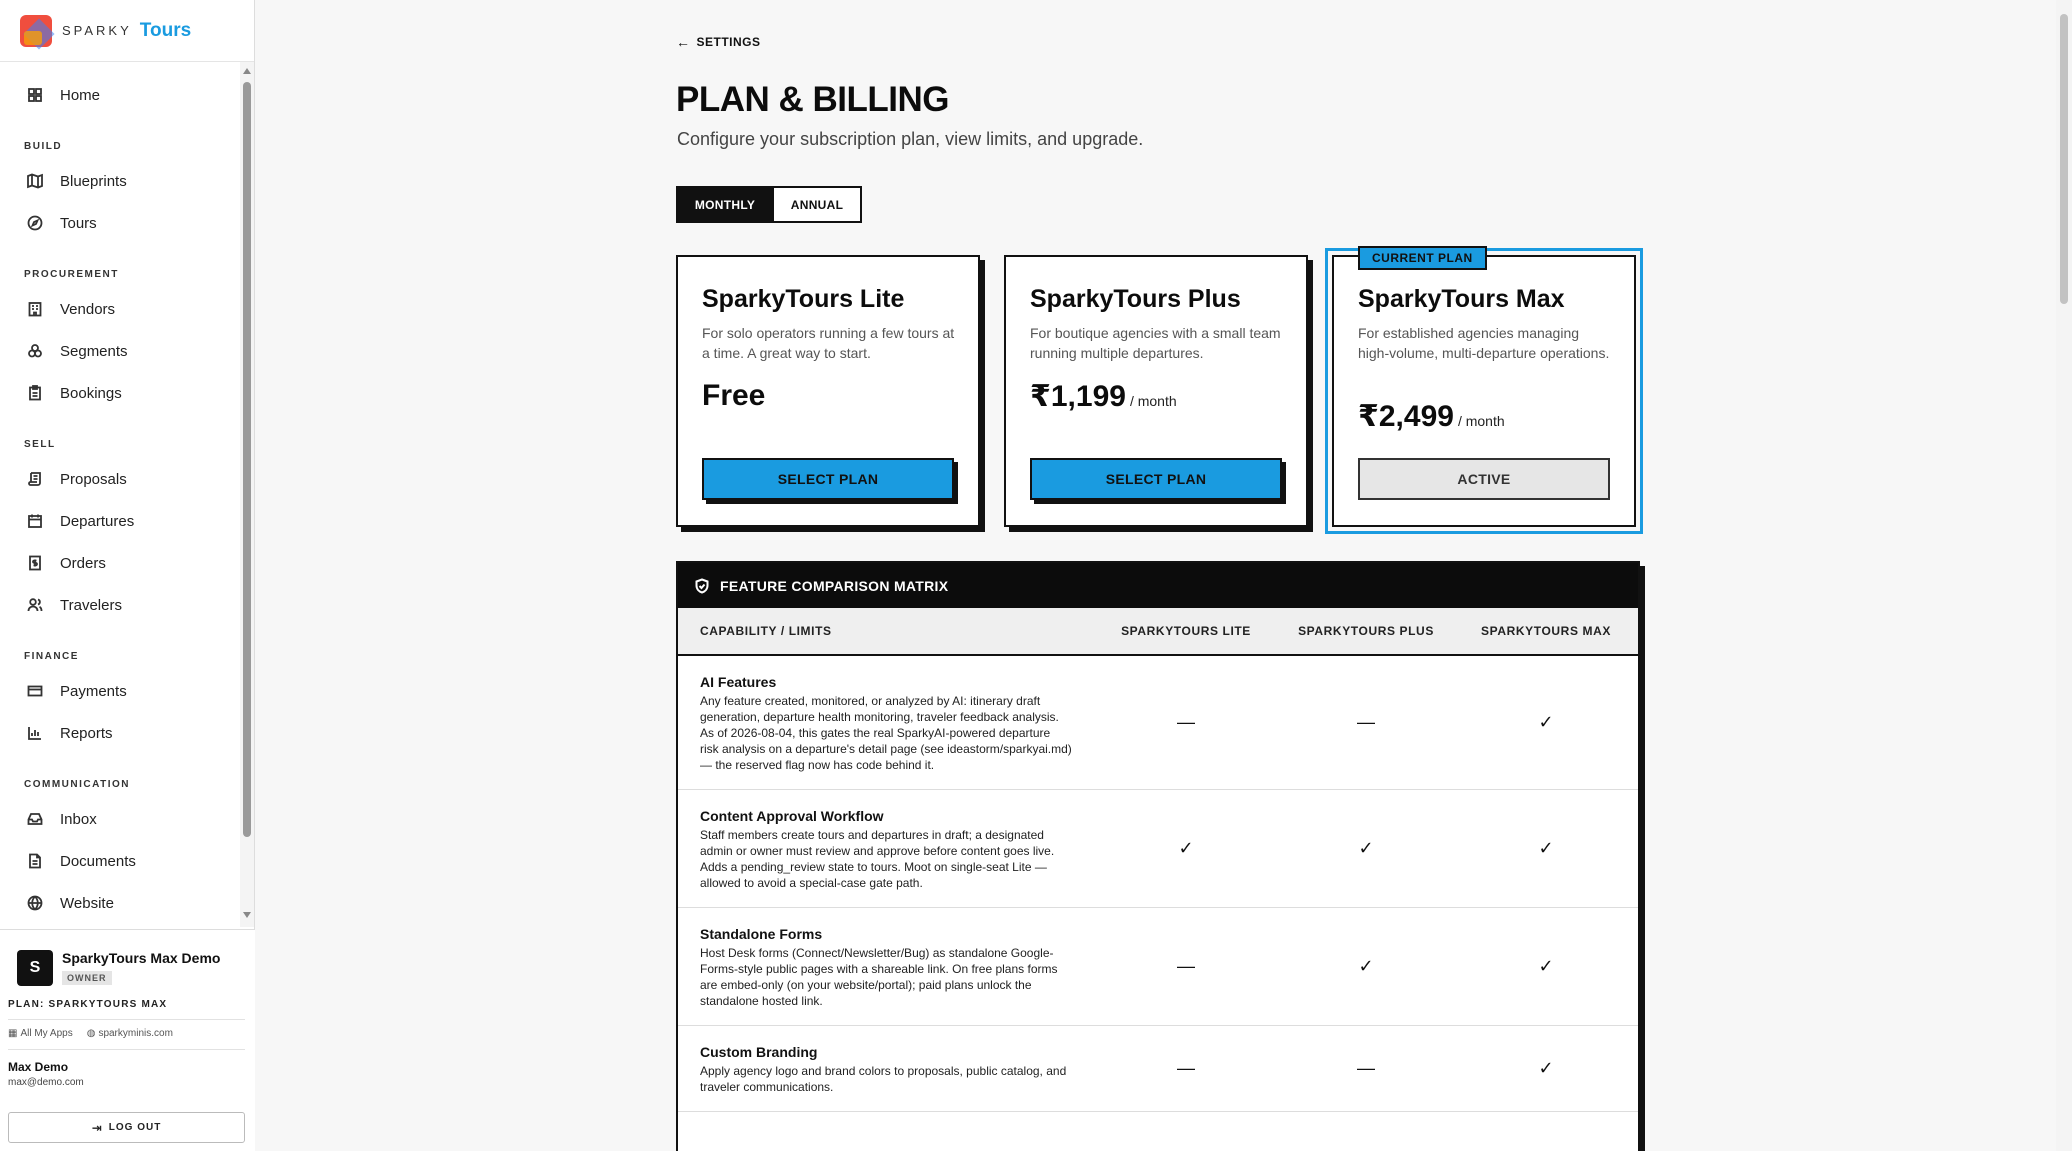 This screenshot has height=1151, width=2072. What do you see at coordinates (91, 605) in the screenshot?
I see `sidebar-item-label: Travelers` at bounding box center [91, 605].